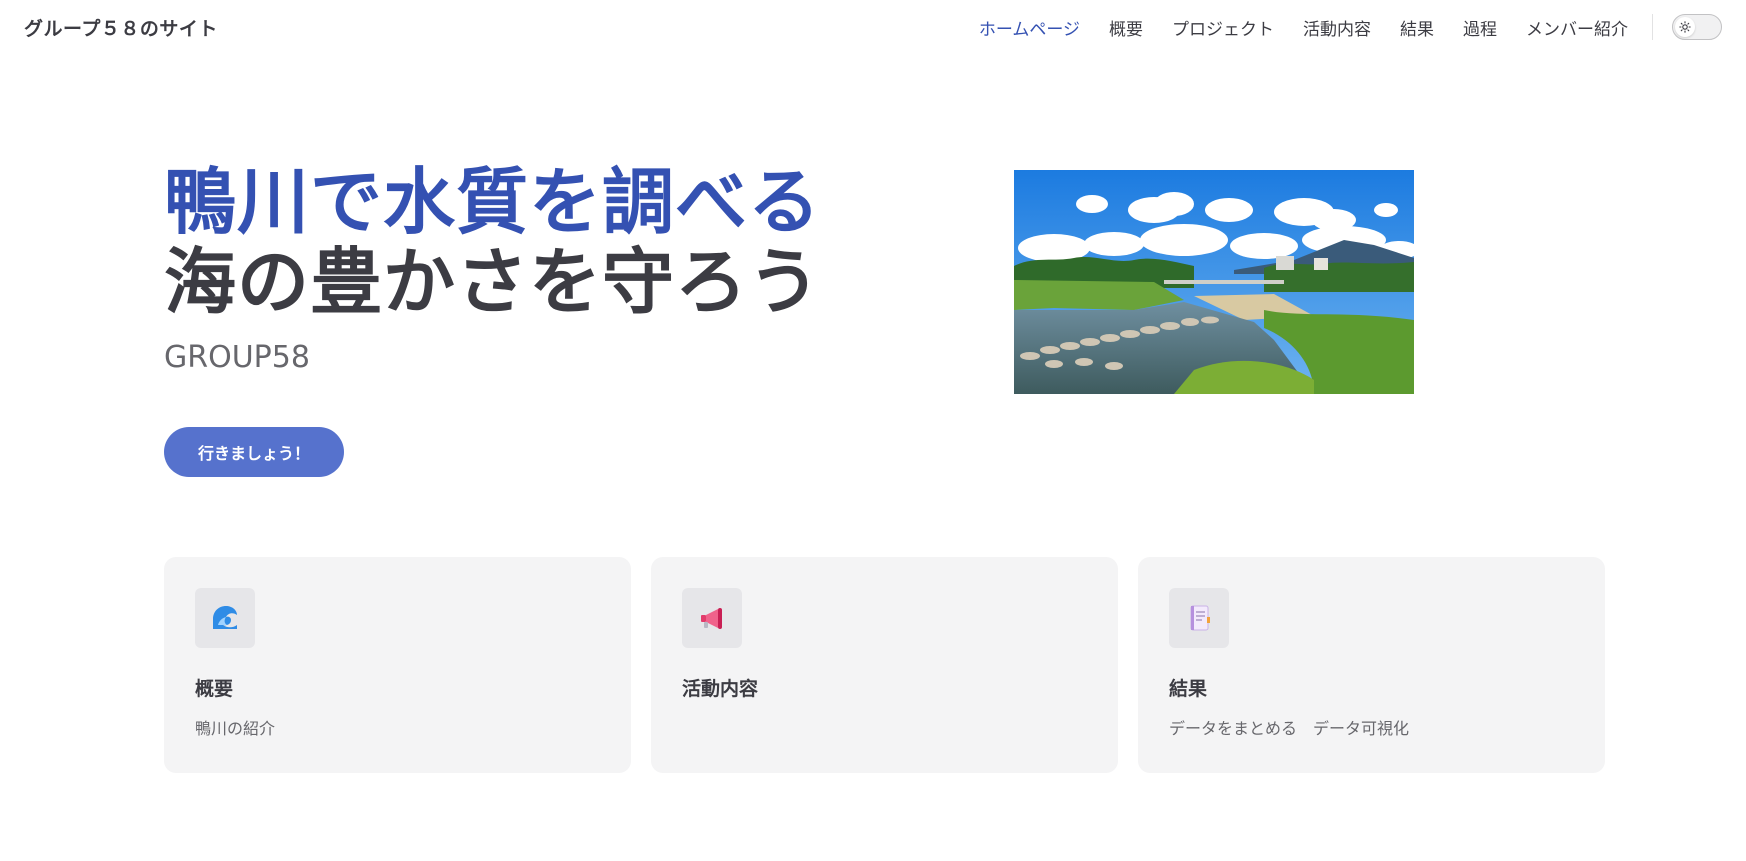 The image size is (1746, 861). Describe the element at coordinates (1417, 27) in the screenshot. I see `nav-link-results: 結果` at that location.